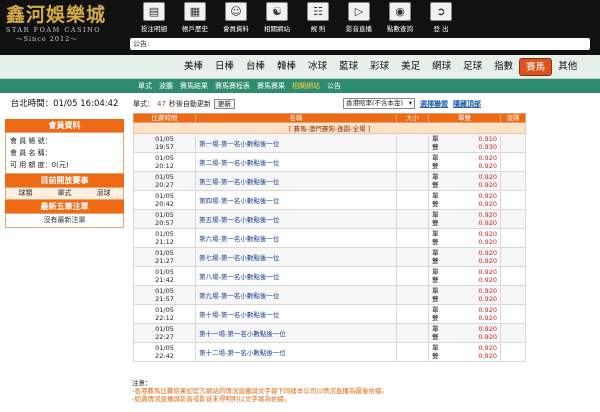 This screenshot has width=600, height=412. I want to click on race-name: 第十二場-第一名小數點後一位, so click(296, 352).